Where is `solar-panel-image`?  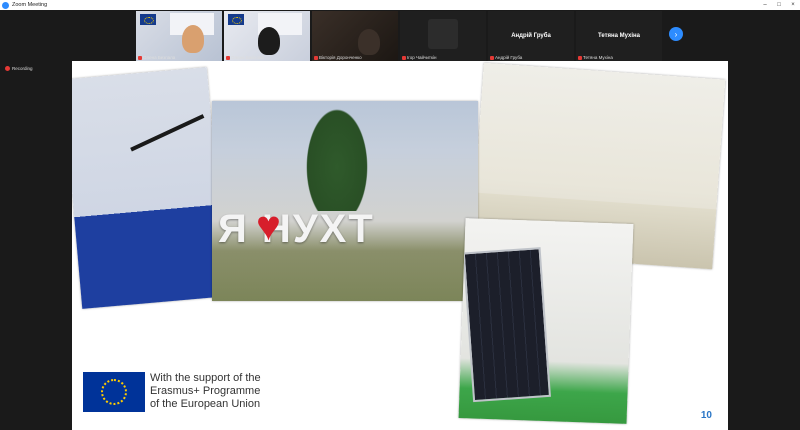 solar-panel-image is located at coordinates (506, 325).